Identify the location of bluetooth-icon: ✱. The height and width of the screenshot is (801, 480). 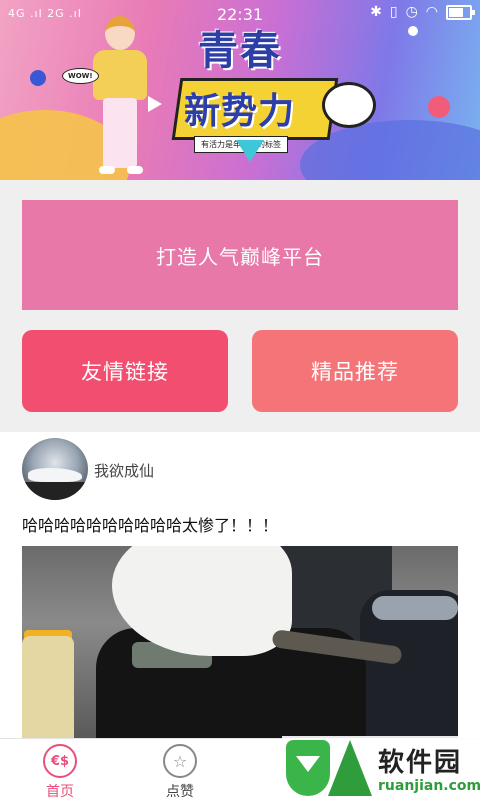
(376, 12).